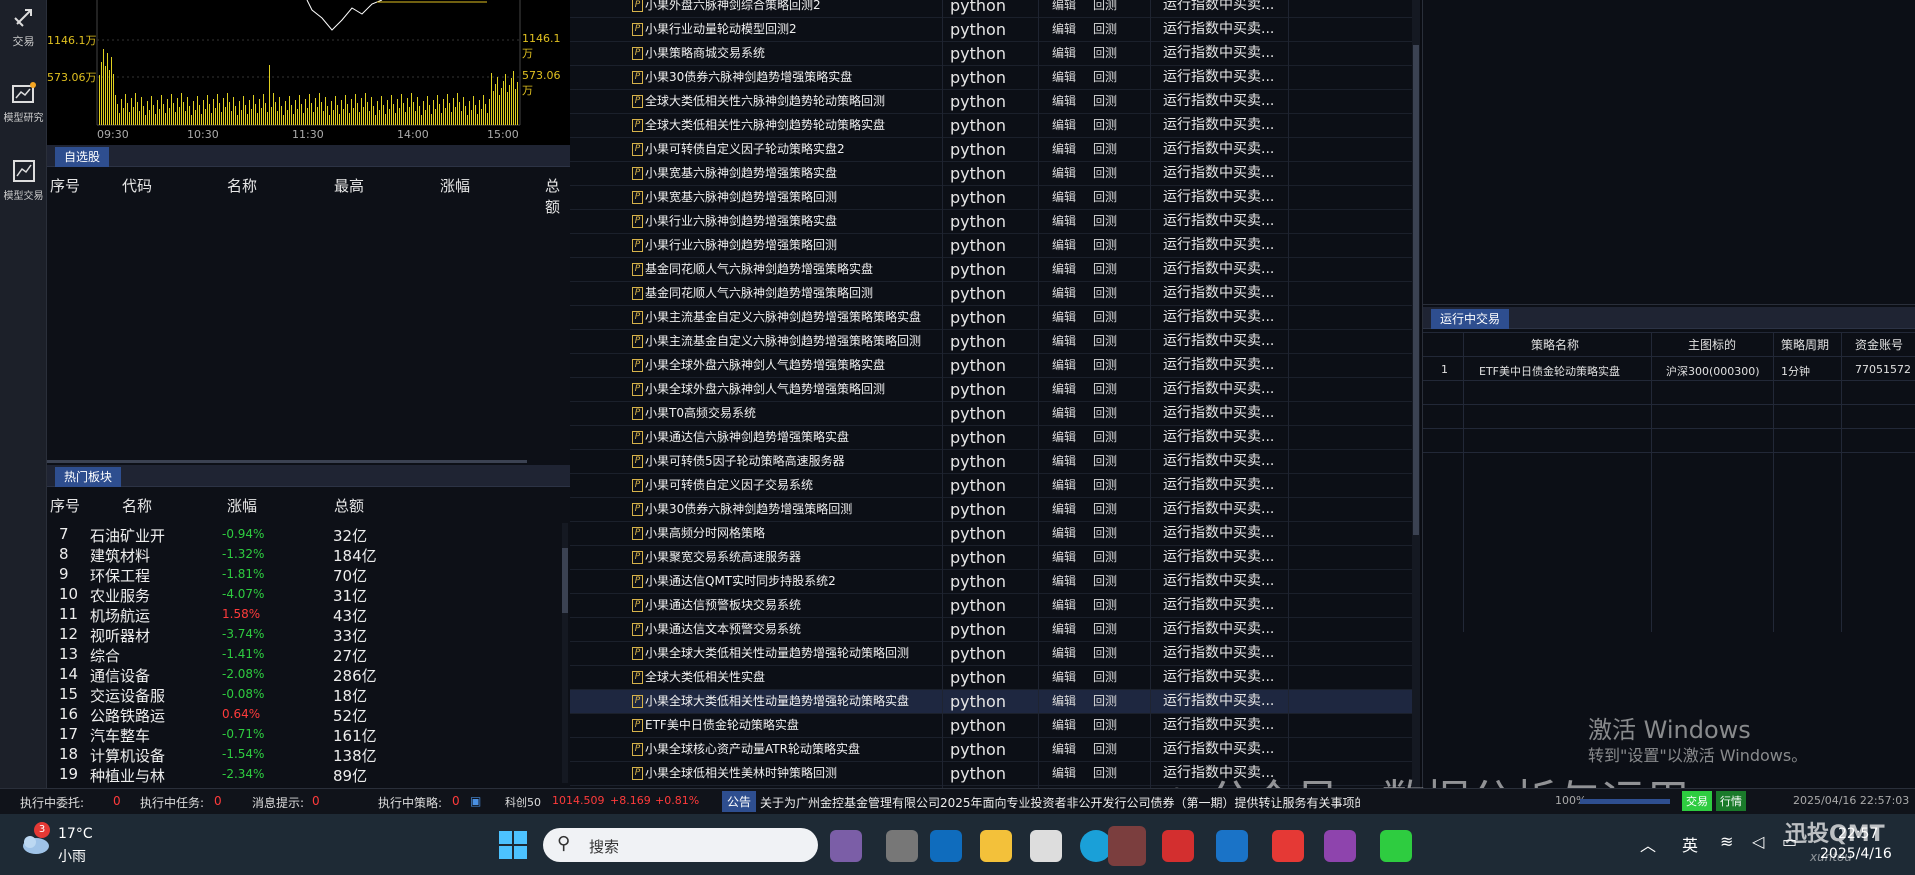  Describe the element at coordinates (88, 477) in the screenshot. I see `tab-hot-sectors: 热门板块` at that location.